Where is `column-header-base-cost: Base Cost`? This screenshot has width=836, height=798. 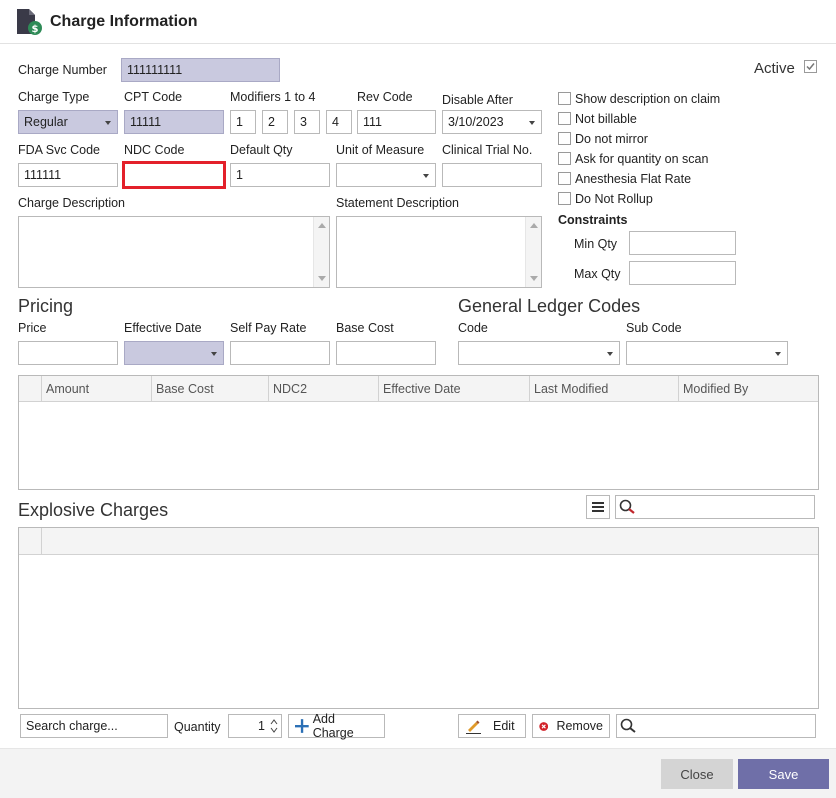 column-header-base-cost: Base Cost is located at coordinates (209, 389).